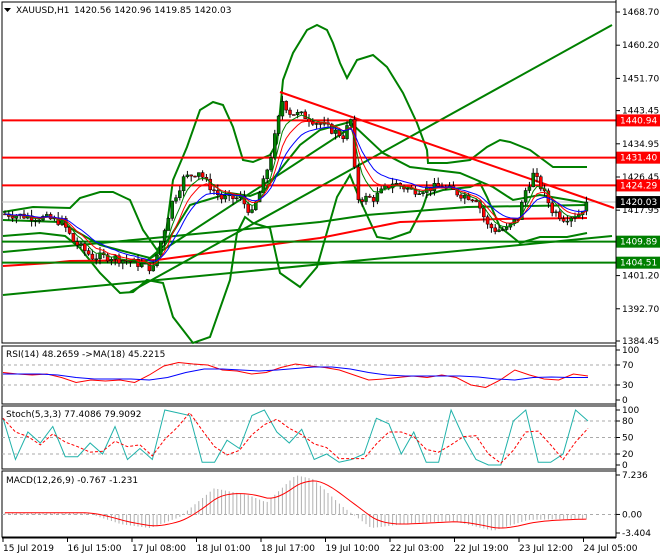 The image size is (660, 560). I want to click on time-label: 22 Jul 03:00, so click(417, 549).